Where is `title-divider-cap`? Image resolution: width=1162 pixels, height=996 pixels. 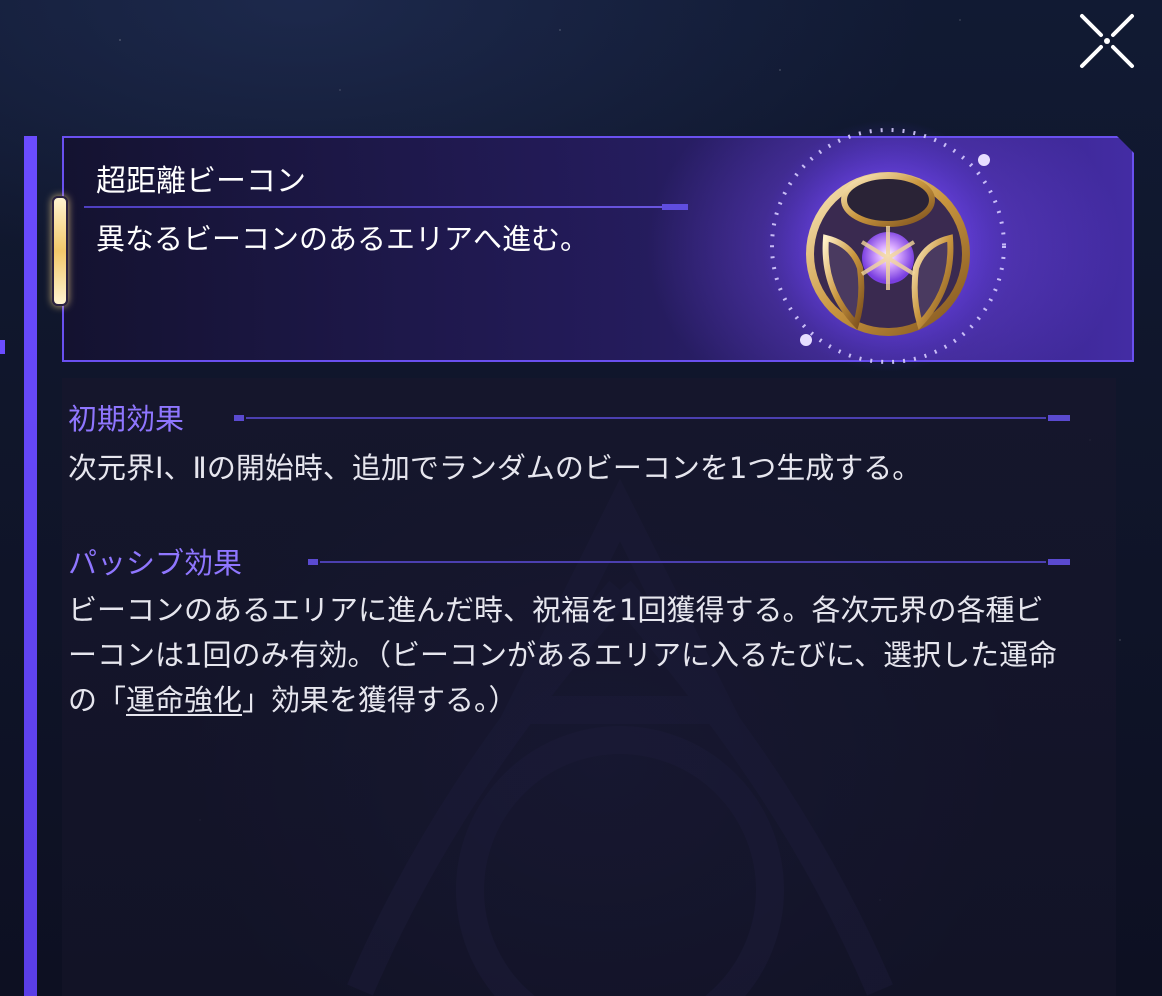 title-divider-cap is located at coordinates (675, 207).